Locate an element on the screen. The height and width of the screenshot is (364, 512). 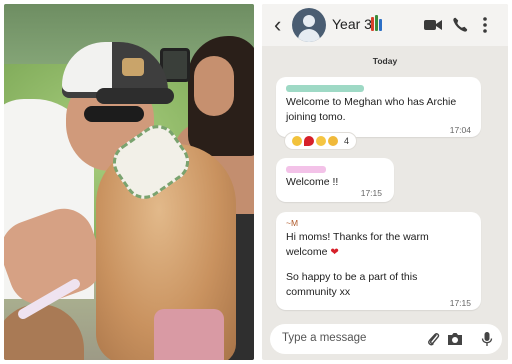
reaction-count: 4 is located at coordinates (347, 141).